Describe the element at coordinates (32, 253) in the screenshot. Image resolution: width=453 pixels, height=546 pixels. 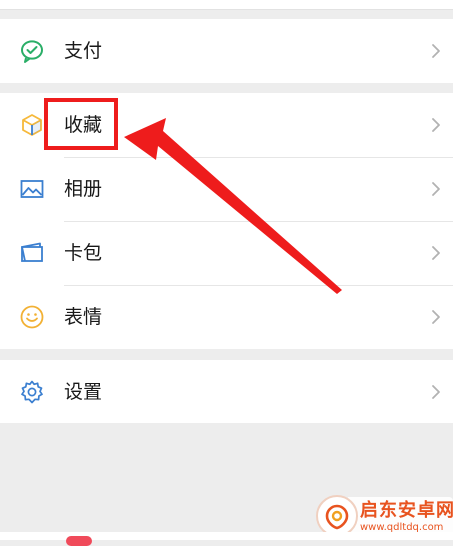
I see `card-wallet-icon` at that location.